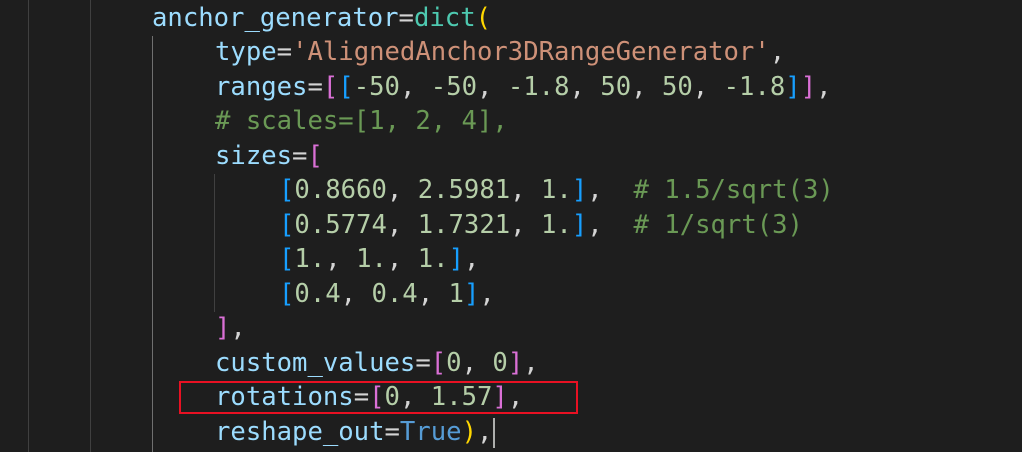  I want to click on code-line: reshape_out=True),, so click(248, 432).